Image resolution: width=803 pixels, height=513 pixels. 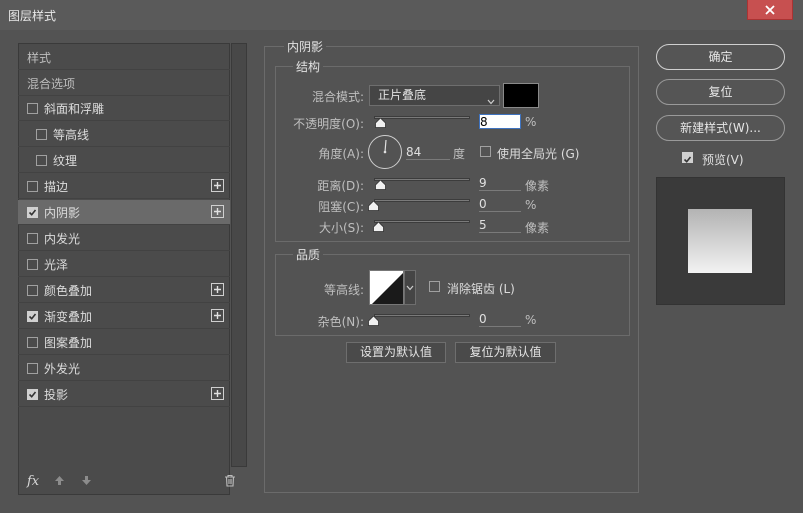 What do you see at coordinates (422, 117) in the screenshot?
I see `opacity-slider` at bounding box center [422, 117].